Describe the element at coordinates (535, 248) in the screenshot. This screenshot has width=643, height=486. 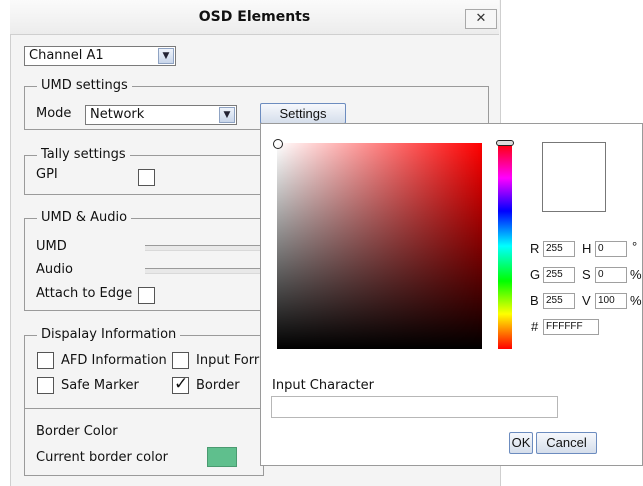
I see `r-label: R` at that location.